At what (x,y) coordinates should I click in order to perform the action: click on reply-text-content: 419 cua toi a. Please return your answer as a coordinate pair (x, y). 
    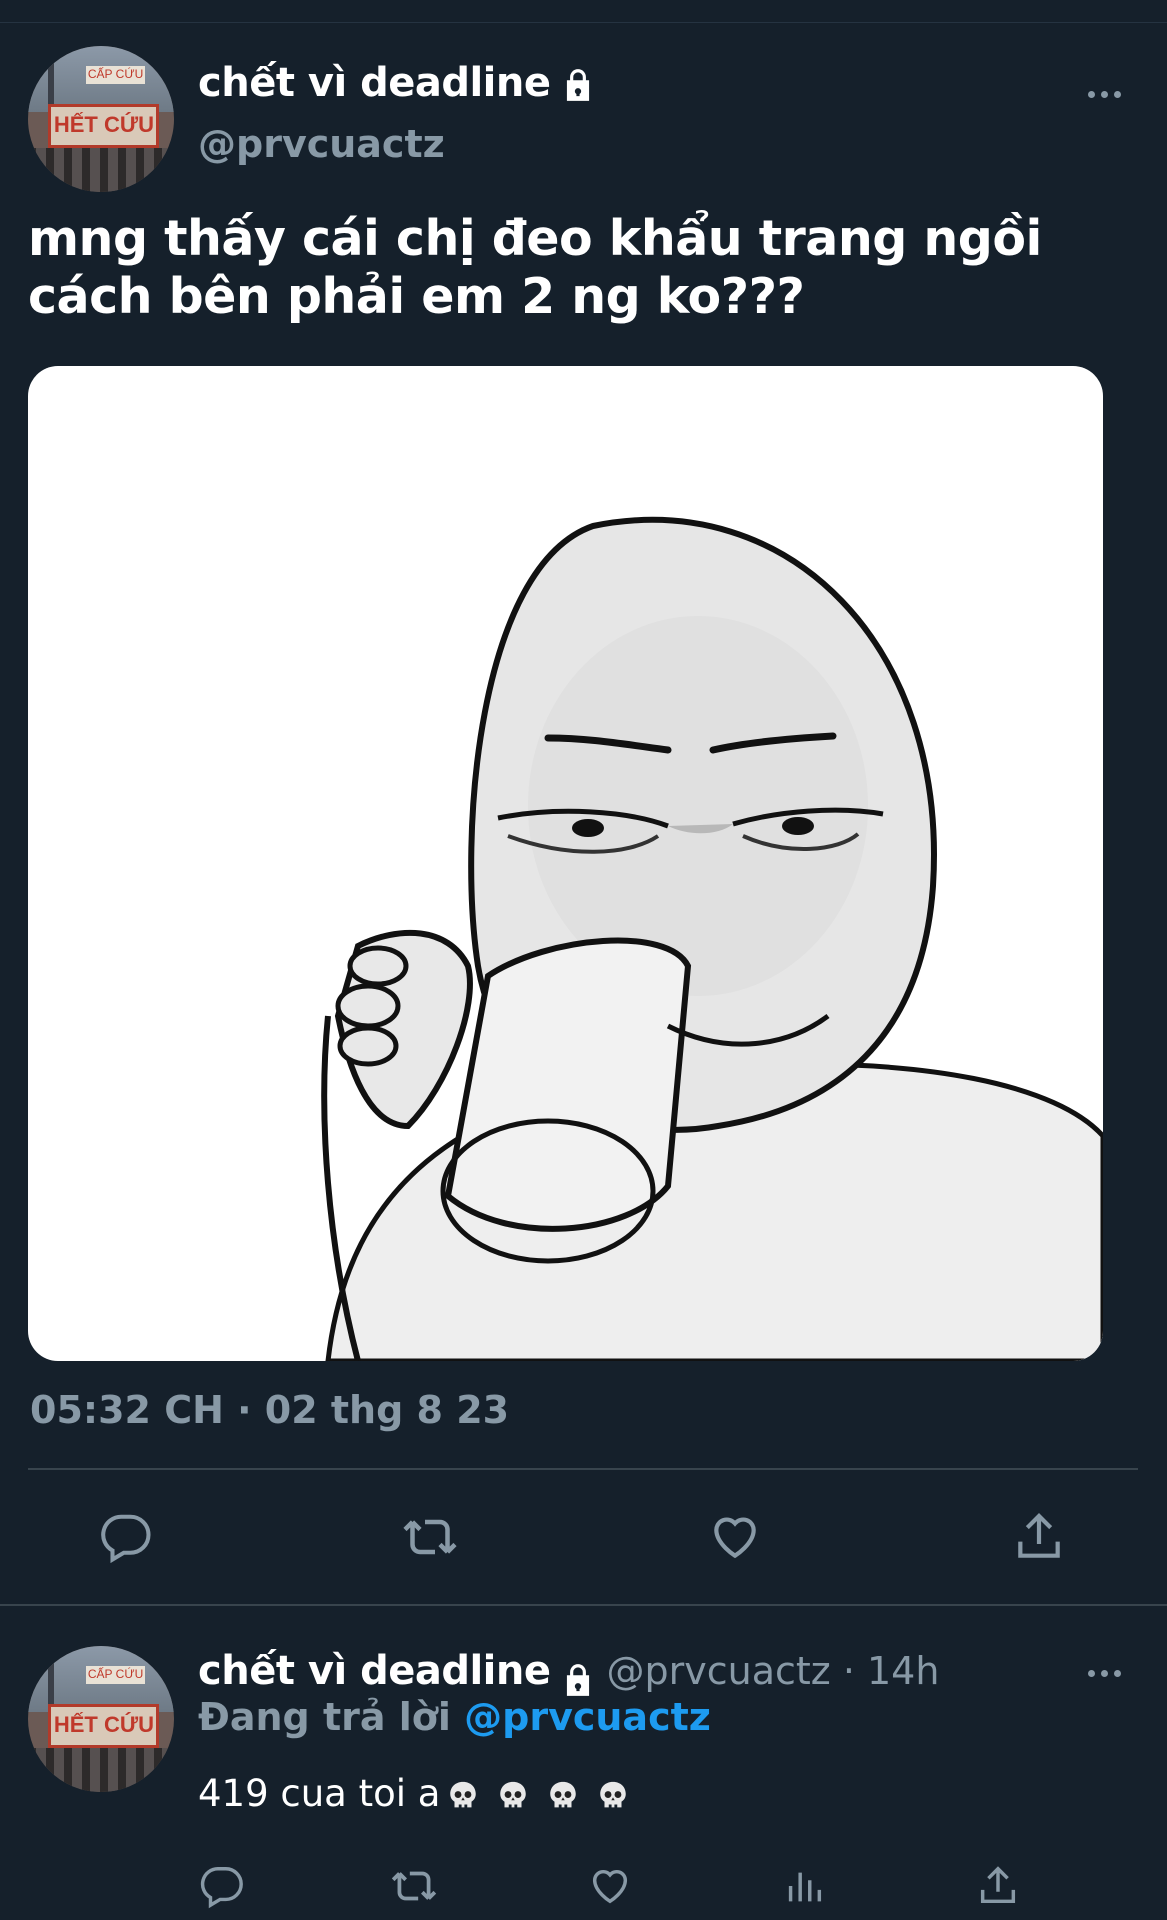
    Looking at the image, I should click on (319, 1793).